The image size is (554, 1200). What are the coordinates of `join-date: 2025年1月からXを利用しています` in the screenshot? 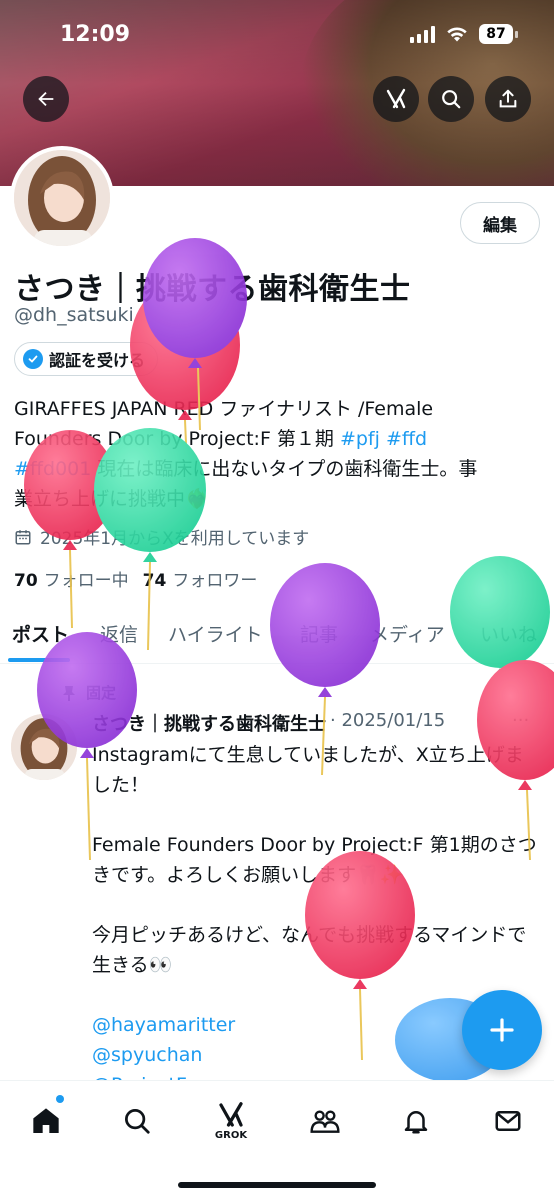 It's located at (161, 536).